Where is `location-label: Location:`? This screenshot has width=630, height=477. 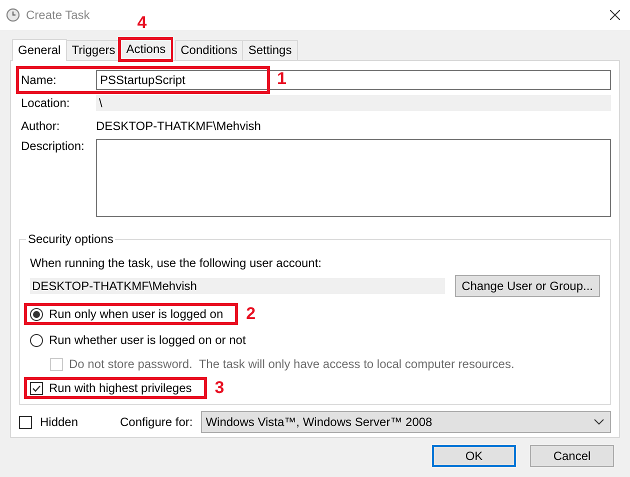
location-label: Location: is located at coordinates (45, 103).